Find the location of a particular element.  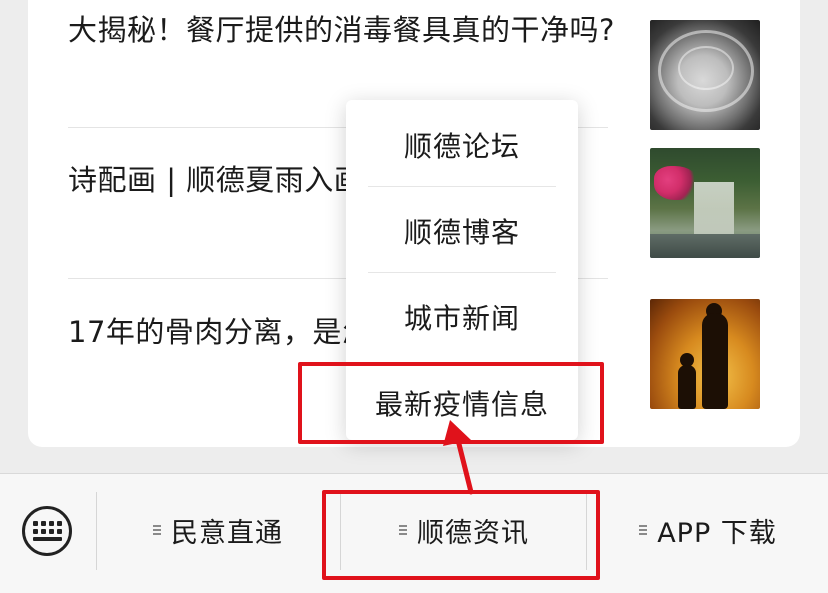

submenu-item-latest-epidemic-info: 最新疫情信息 is located at coordinates (462, 403).